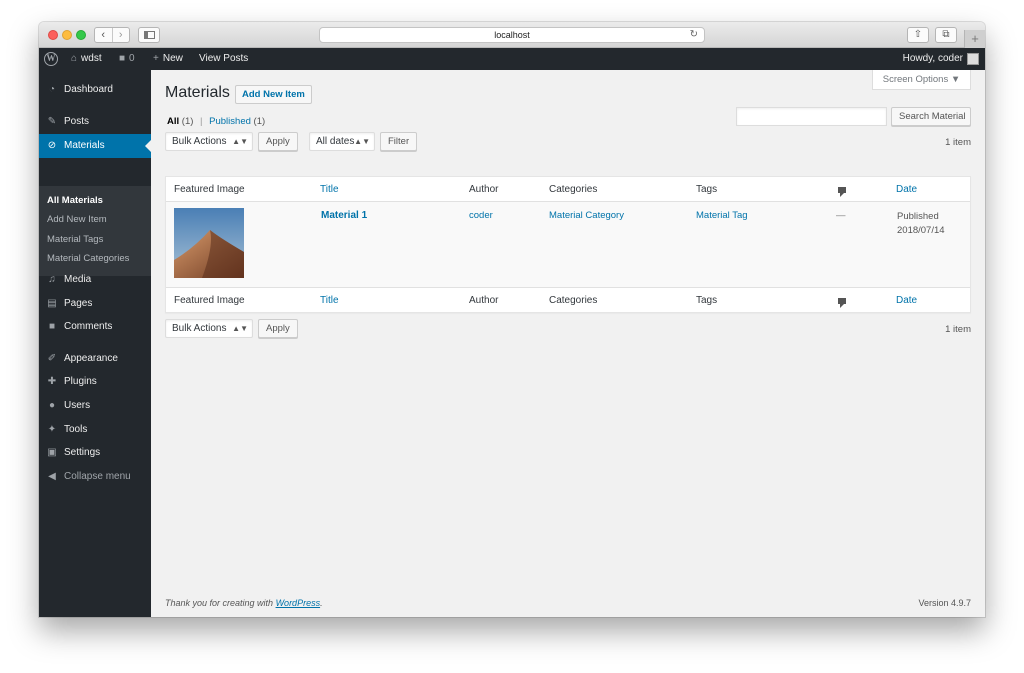 Image resolution: width=1024 pixels, height=673 pixels. I want to click on menu-item-users: ● Users, so click(95, 406).